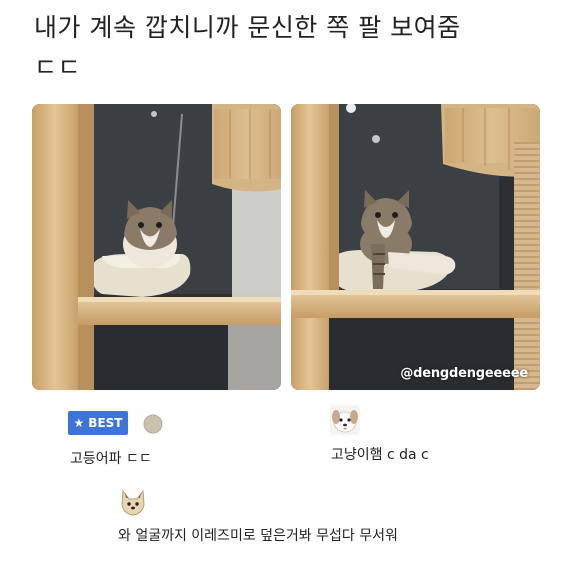  Describe the element at coordinates (247, 27) in the screenshot. I see `post-title-line-1: 내가 계속 깝치니까 문신한 쪽 팔 보여줌` at that location.